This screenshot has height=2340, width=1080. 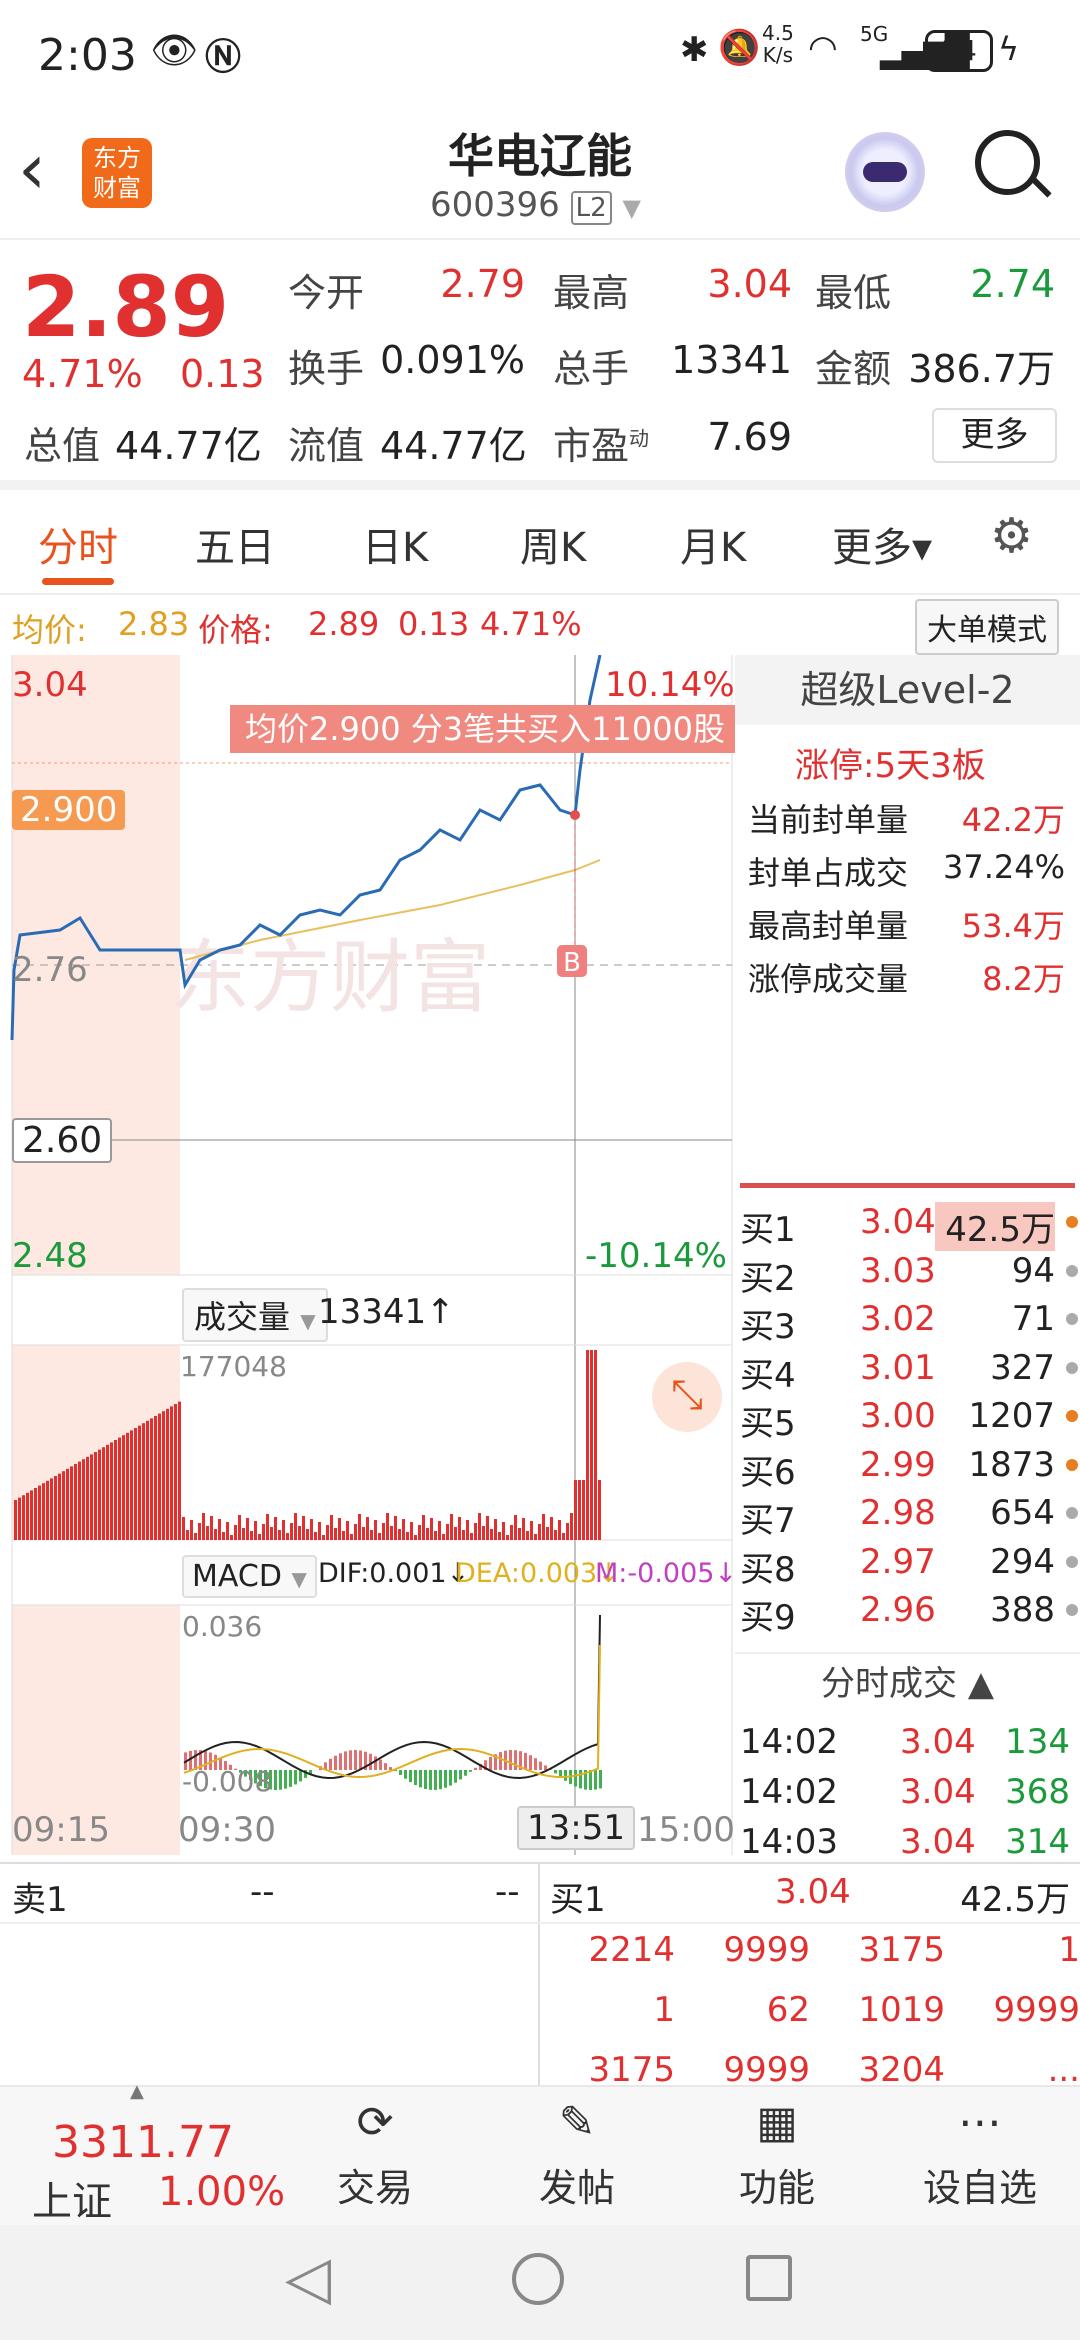 I want to click on limit-vol-label: 涨停成交量, so click(x=828, y=979).